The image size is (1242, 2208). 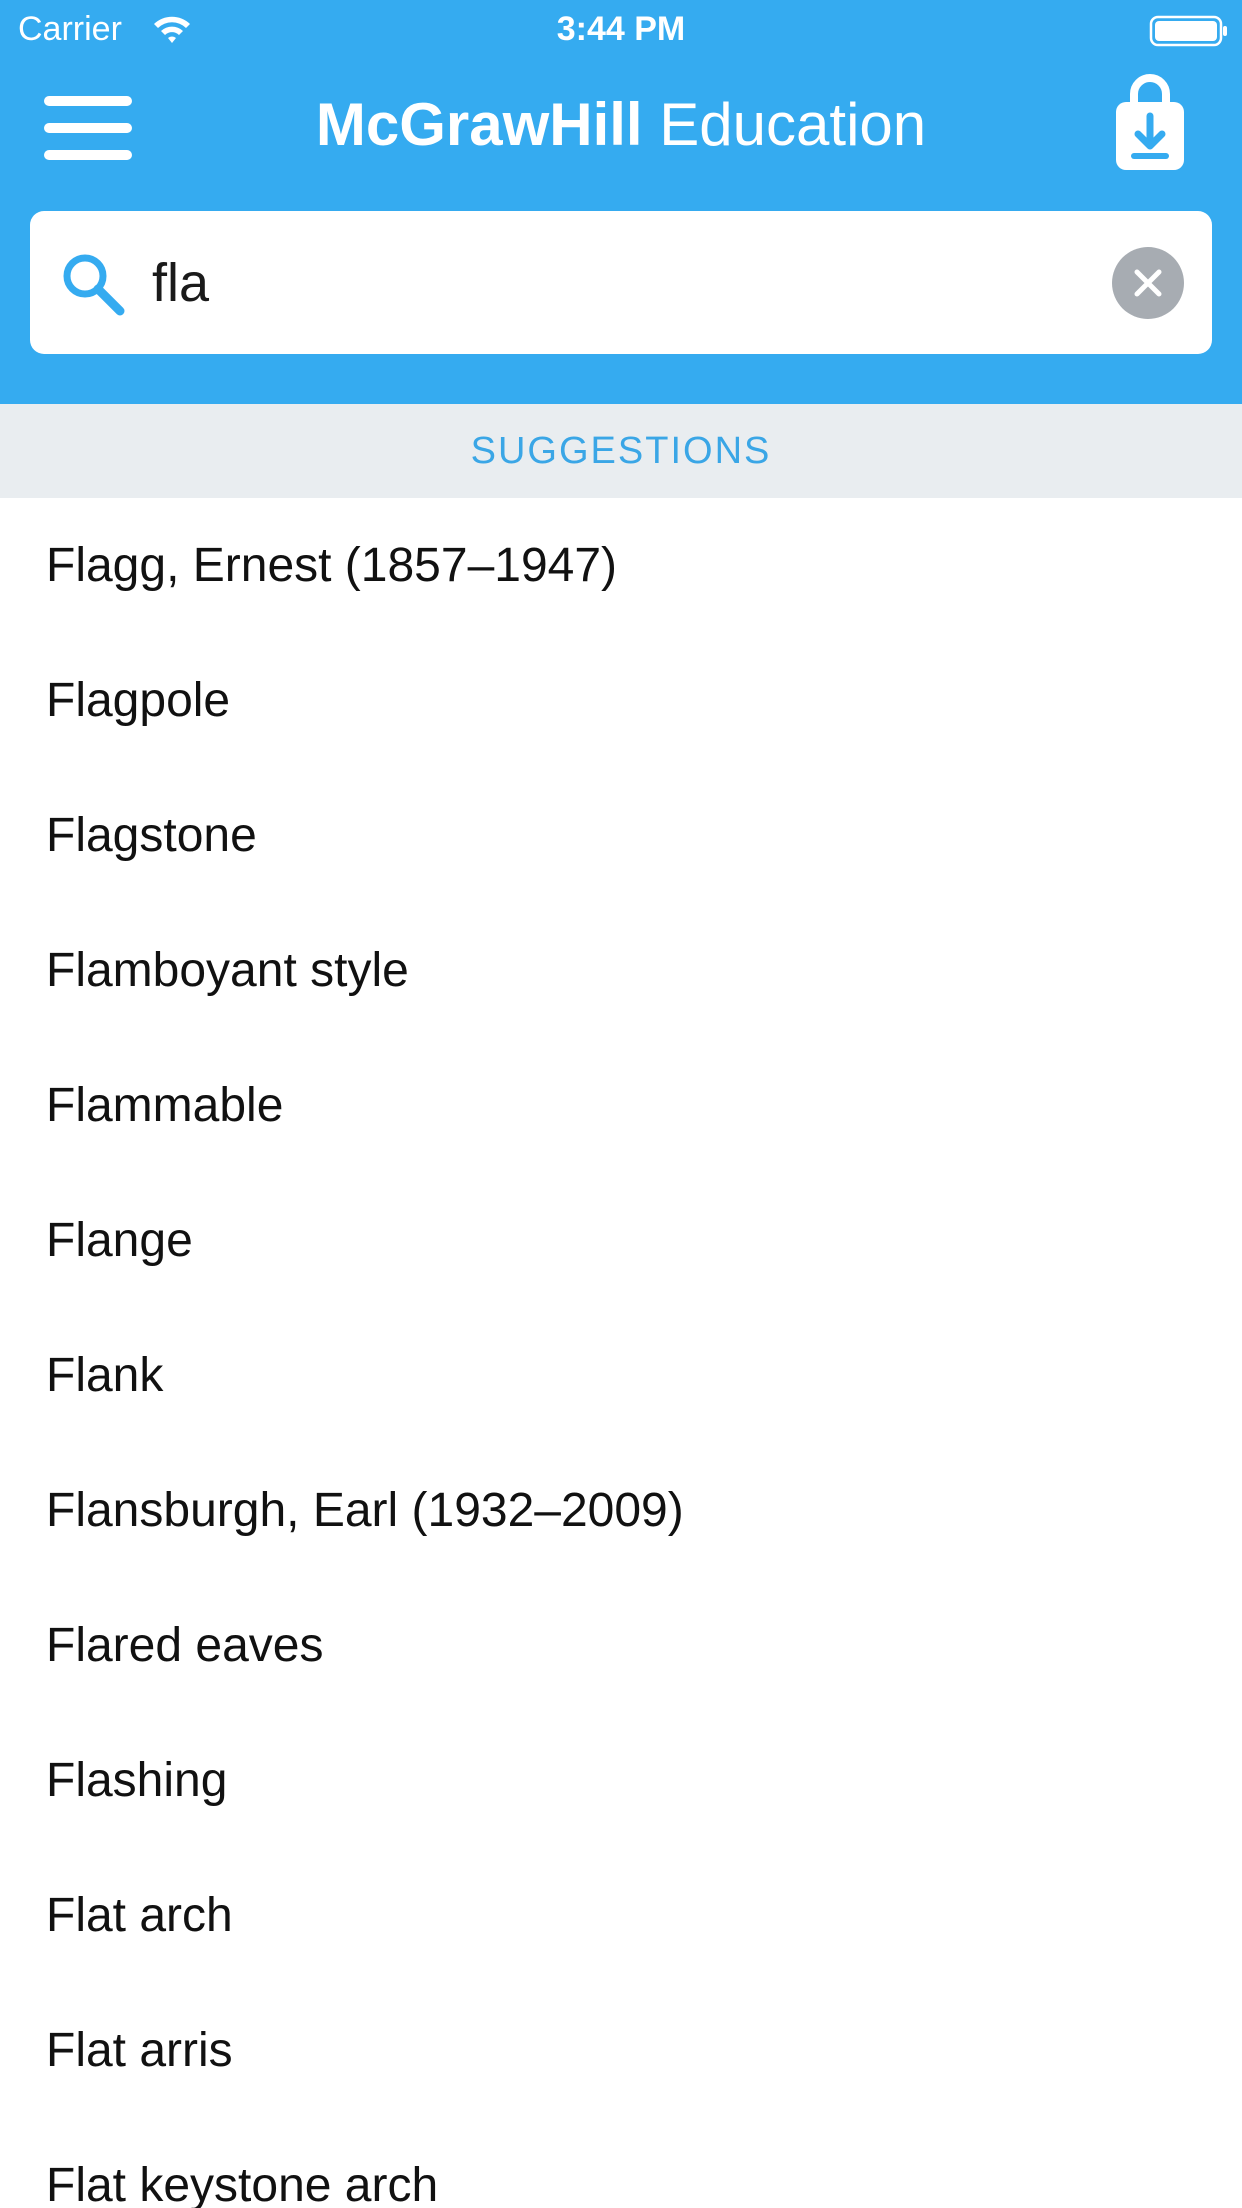 I want to click on downloads-button, so click(x=1150, y=125).